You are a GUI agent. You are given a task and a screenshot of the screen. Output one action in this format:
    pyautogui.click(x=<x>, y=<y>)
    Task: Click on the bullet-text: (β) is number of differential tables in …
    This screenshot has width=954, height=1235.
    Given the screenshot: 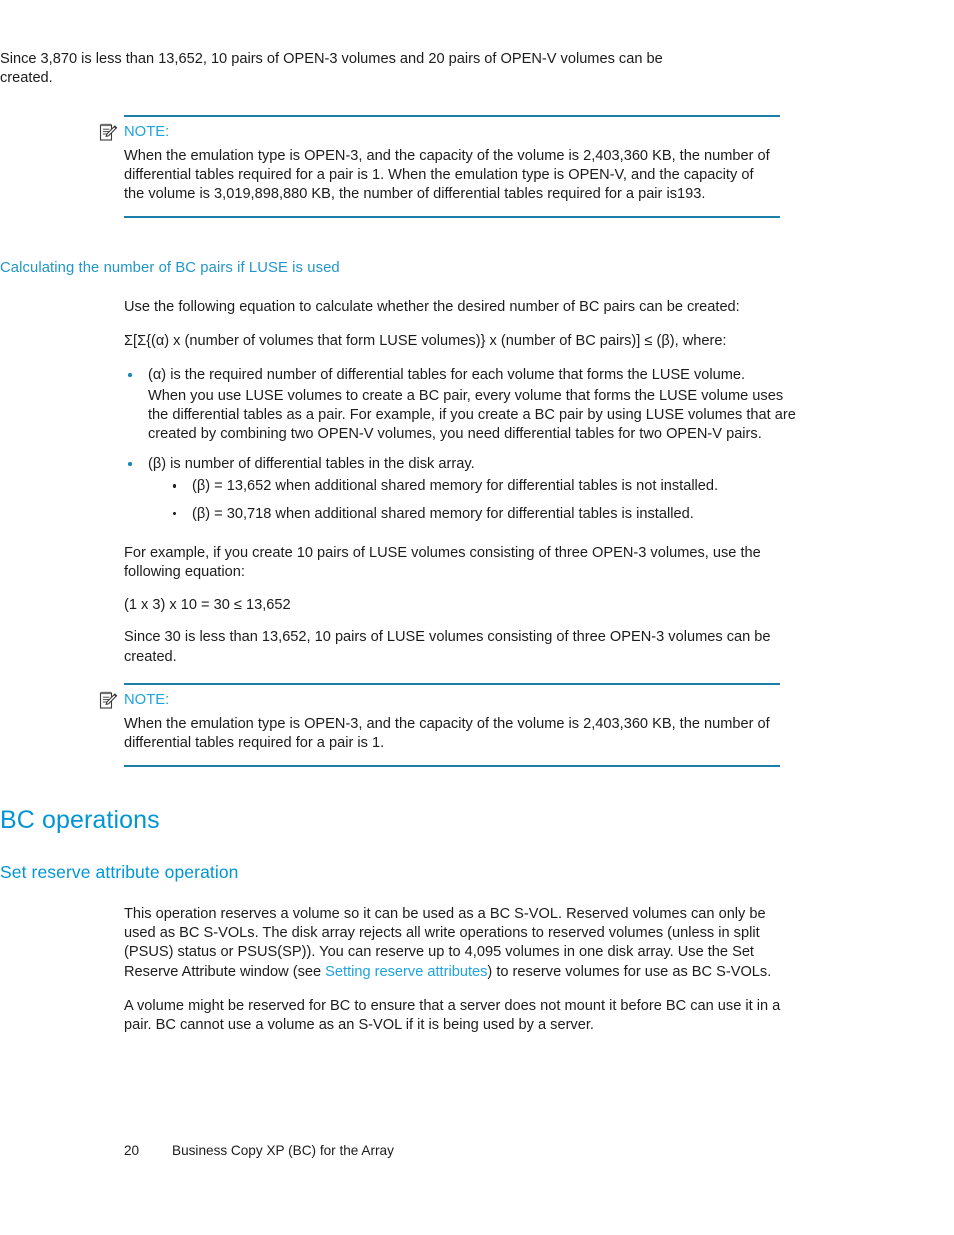 What is the action you would take?
    pyautogui.click(x=311, y=464)
    